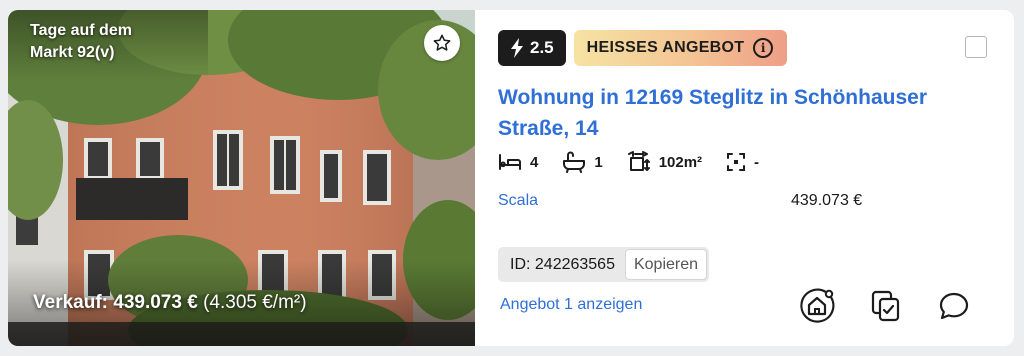 The width and height of the screenshot is (1024, 356). Describe the element at coordinates (542, 47) in the screenshot. I see `score-value: 2.5` at that location.